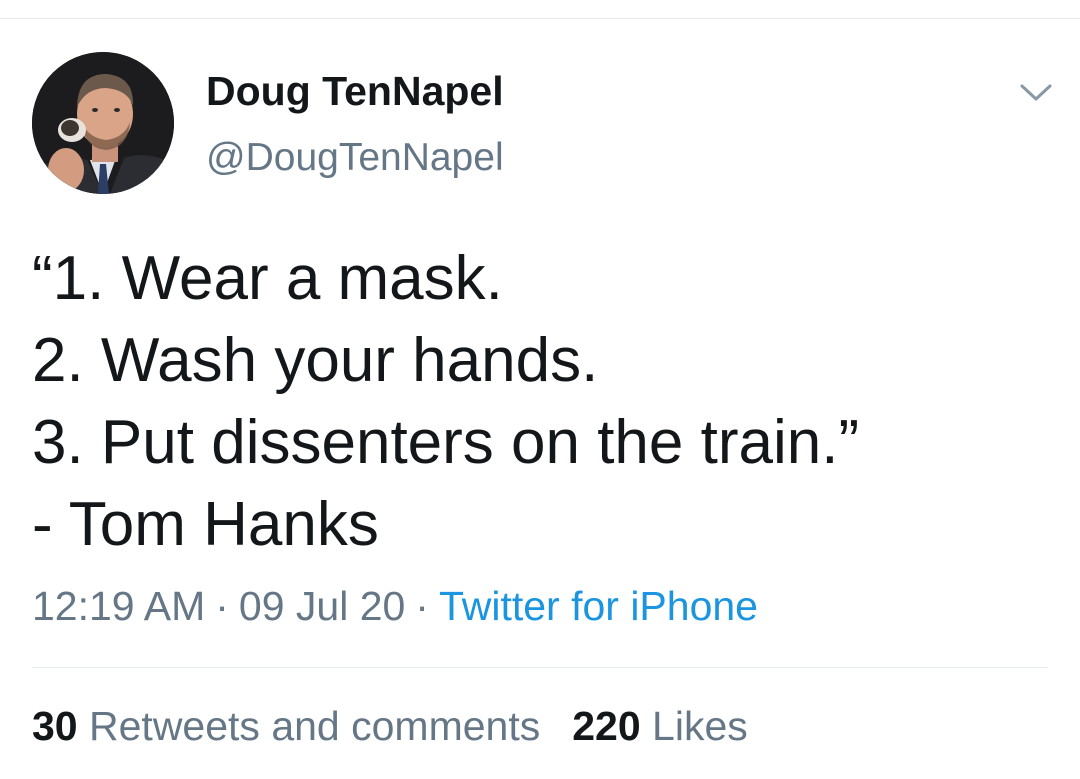 The width and height of the screenshot is (1080, 779). I want to click on retweets-label: Retweets and comments, so click(315, 726).